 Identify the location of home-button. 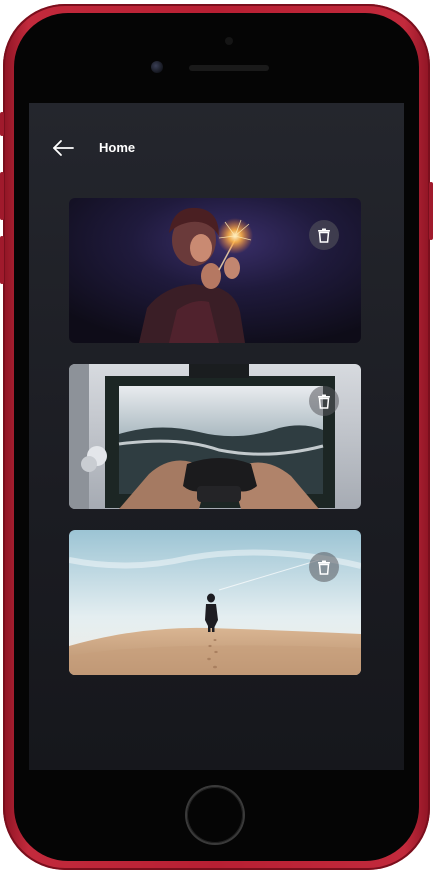
(215, 815).